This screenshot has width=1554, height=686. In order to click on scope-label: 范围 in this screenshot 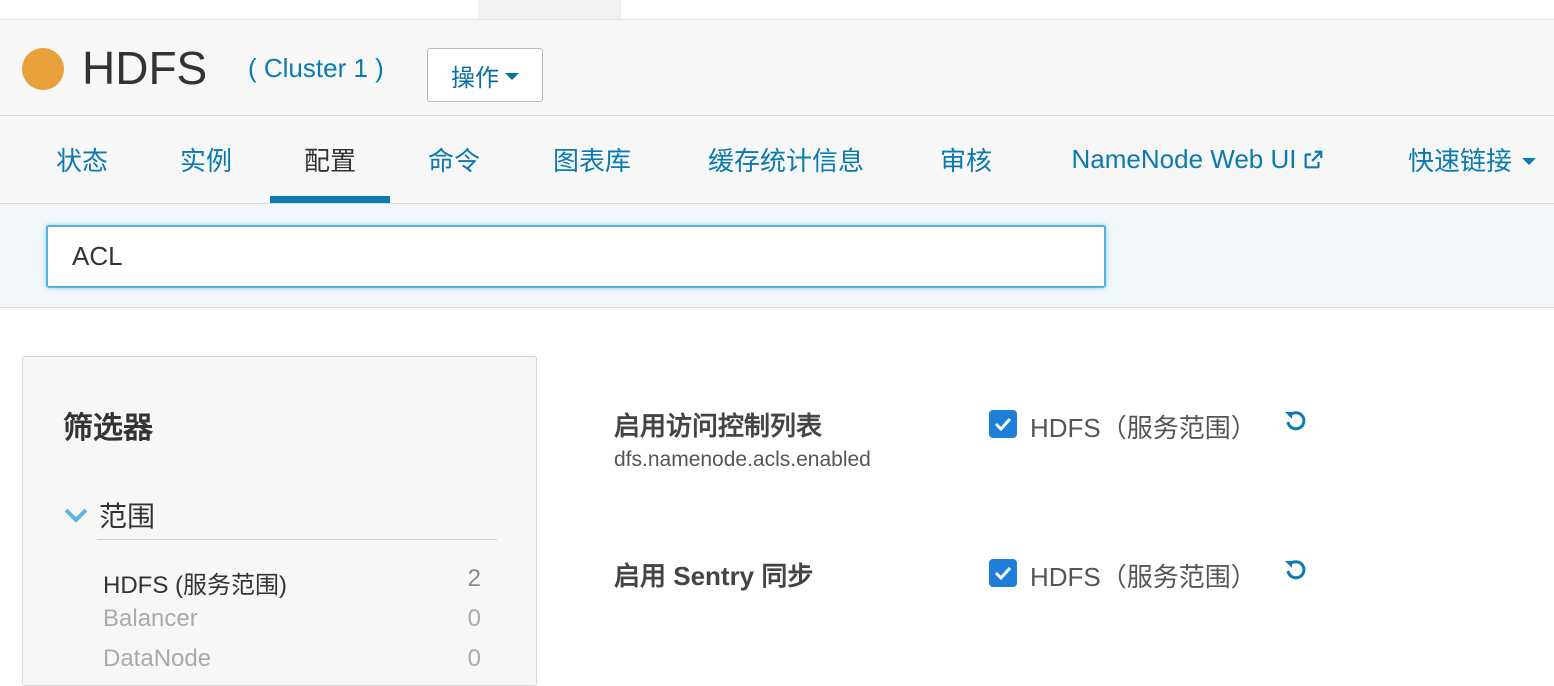, I will do `click(127, 516)`.